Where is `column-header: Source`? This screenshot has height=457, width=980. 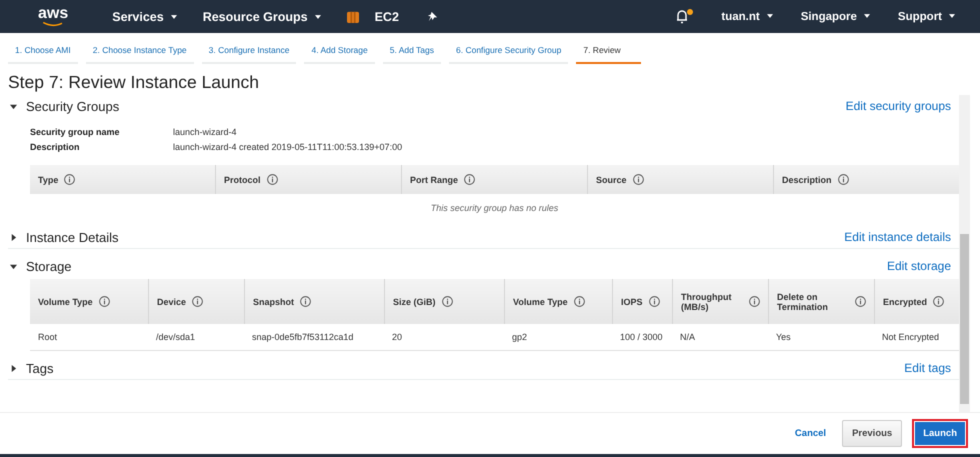 column-header: Source is located at coordinates (611, 179).